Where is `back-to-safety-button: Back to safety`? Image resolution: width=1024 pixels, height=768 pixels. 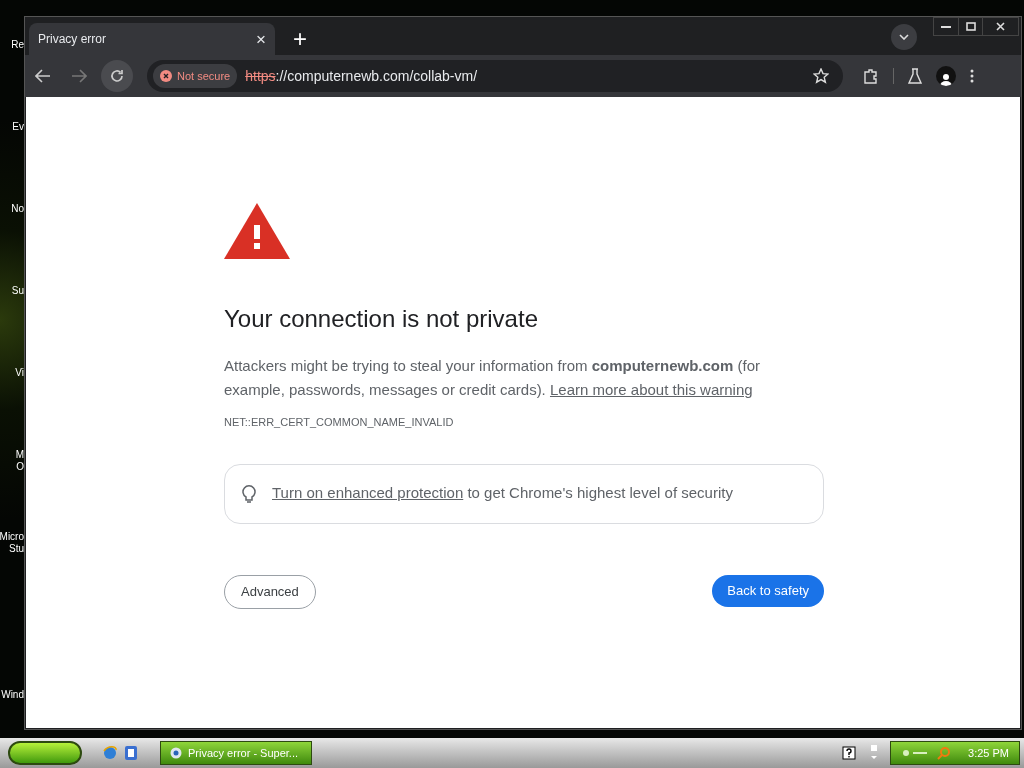 back-to-safety-button: Back to safety is located at coordinates (768, 590).